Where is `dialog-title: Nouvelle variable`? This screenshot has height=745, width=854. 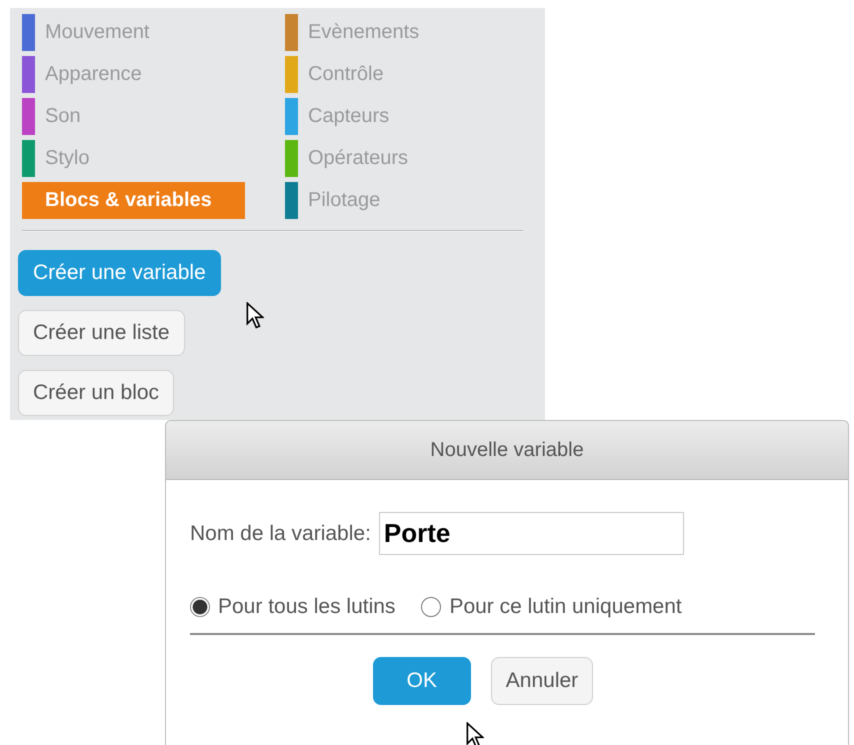
dialog-title: Nouvelle variable is located at coordinates (507, 450).